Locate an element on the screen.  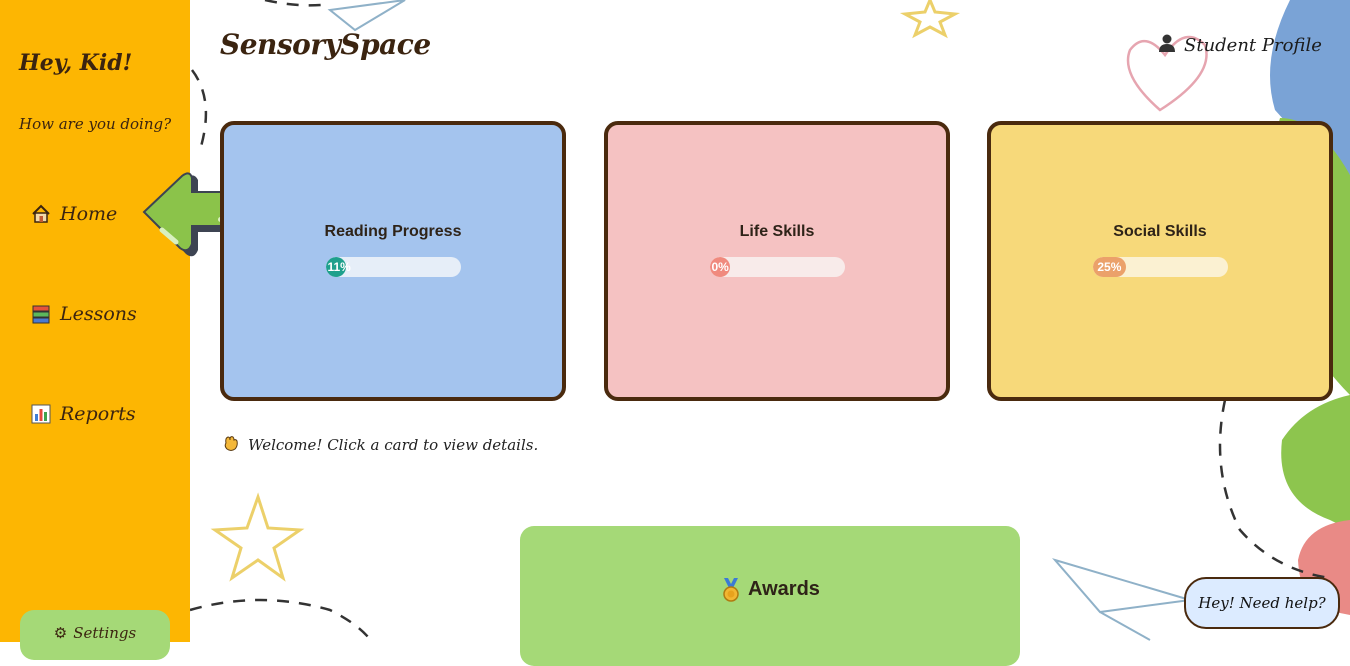
sidebar-item-home: Home is located at coordinates (73, 214).